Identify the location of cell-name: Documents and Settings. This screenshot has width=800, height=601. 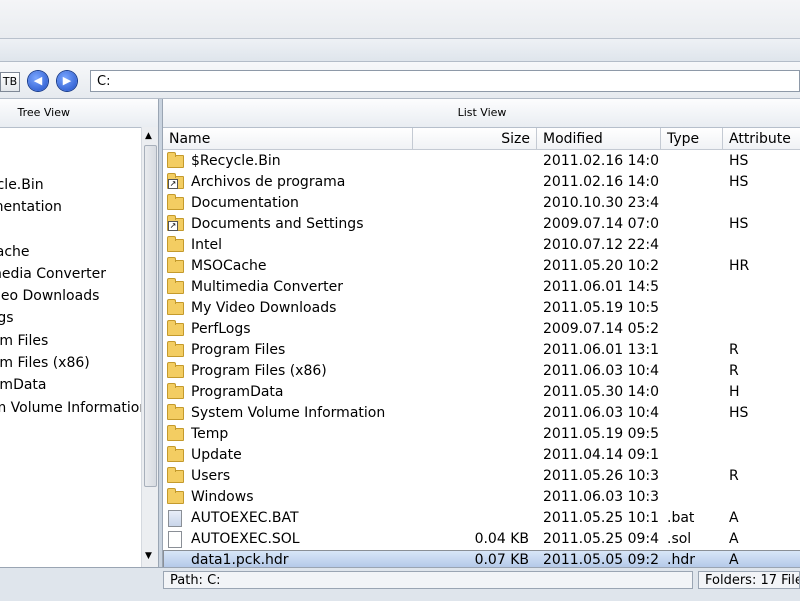
(277, 224).